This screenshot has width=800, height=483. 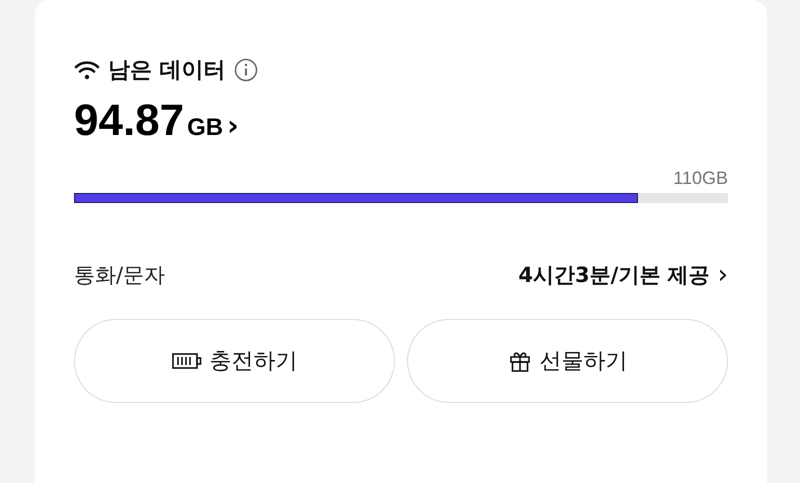 I want to click on gift-button: 선물하기, so click(x=567, y=361).